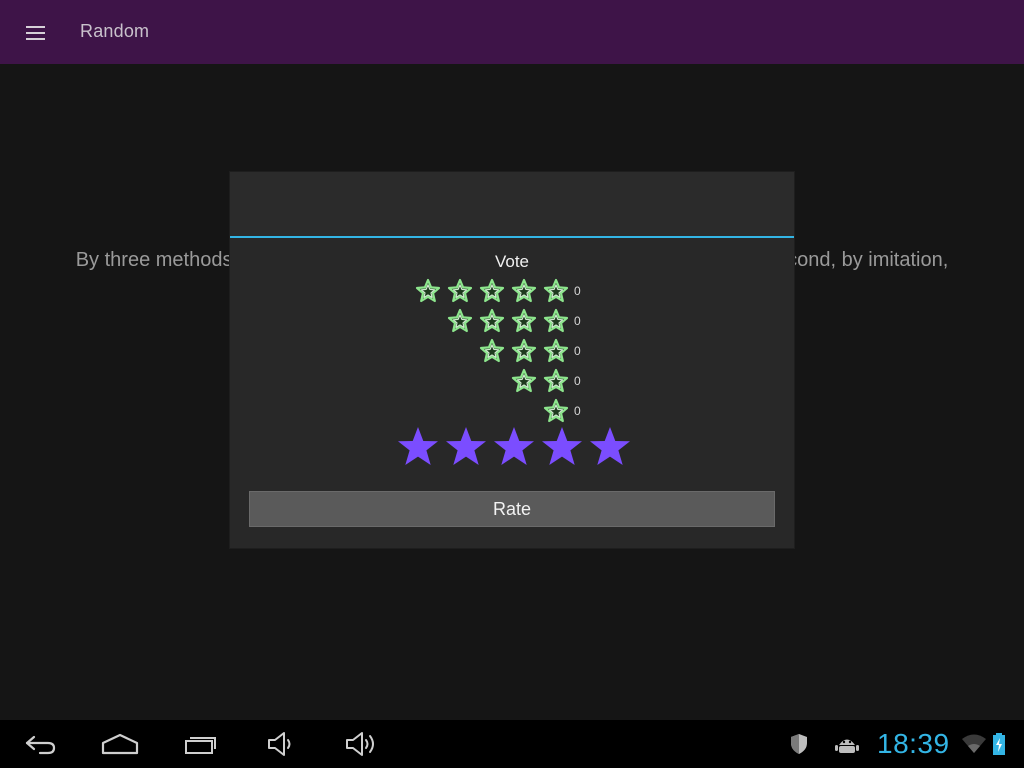 This screenshot has height=768, width=1024. I want to click on back-button, so click(40, 744).